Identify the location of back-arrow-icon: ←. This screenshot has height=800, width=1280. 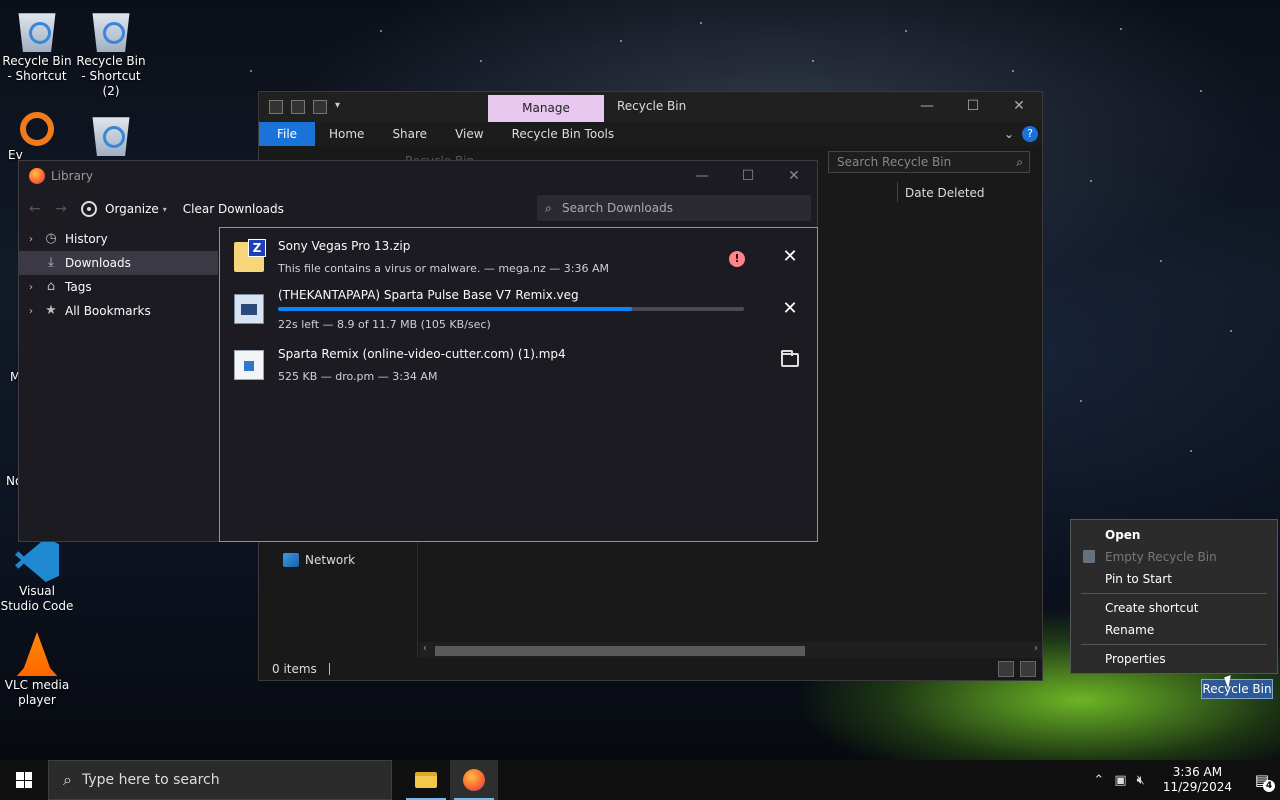
(37, 209).